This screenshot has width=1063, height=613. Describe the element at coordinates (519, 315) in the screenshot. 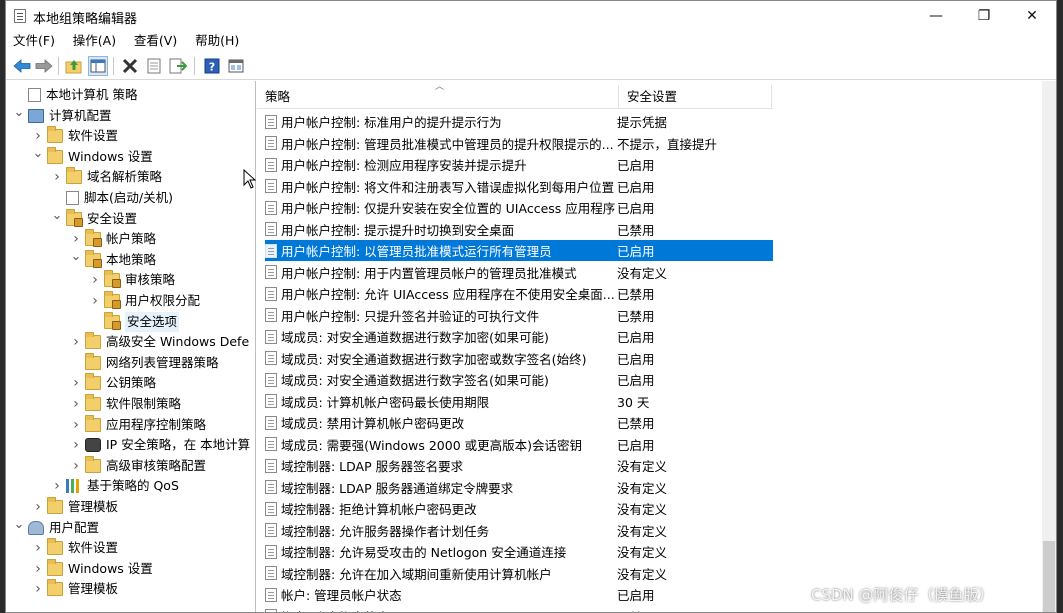

I see `policy-row: 用户帐户控制: 只提升签名并验证的可执行文件 已禁用` at that location.